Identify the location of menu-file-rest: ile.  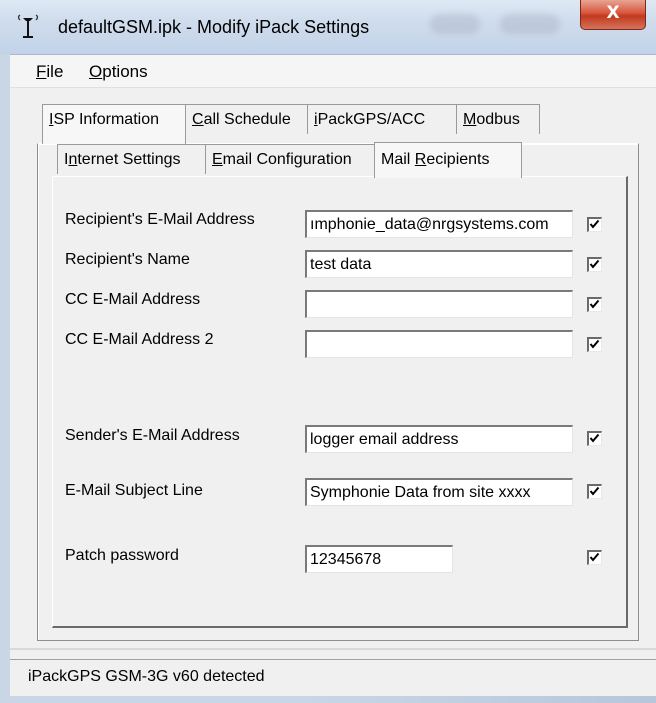
(55, 71).